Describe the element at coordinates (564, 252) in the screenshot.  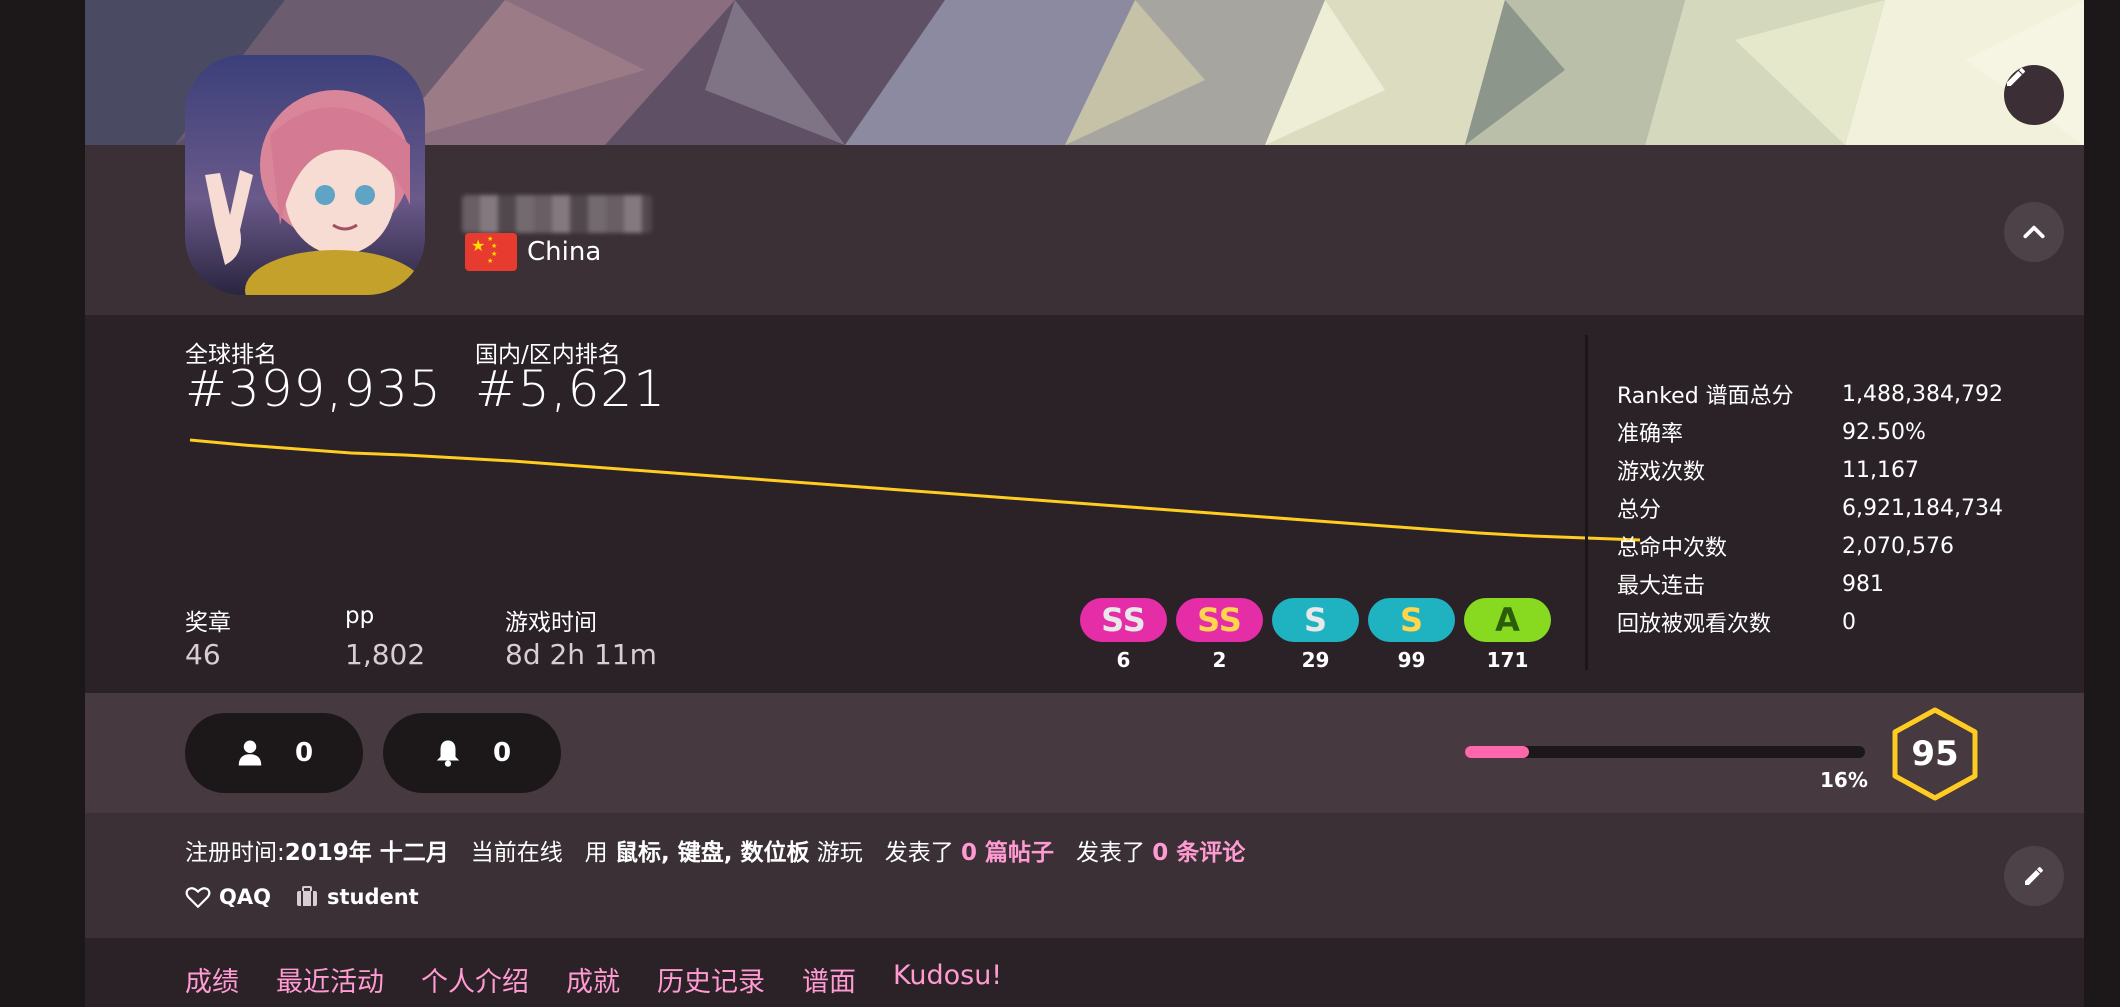
I see `country-name: China` at that location.